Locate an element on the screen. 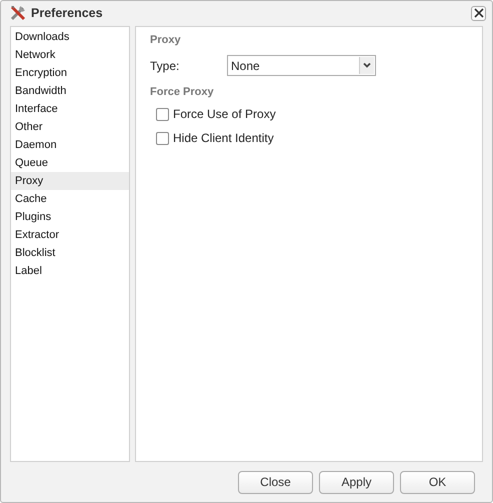 This screenshot has width=493, height=503. dialog-button: Close is located at coordinates (275, 482).